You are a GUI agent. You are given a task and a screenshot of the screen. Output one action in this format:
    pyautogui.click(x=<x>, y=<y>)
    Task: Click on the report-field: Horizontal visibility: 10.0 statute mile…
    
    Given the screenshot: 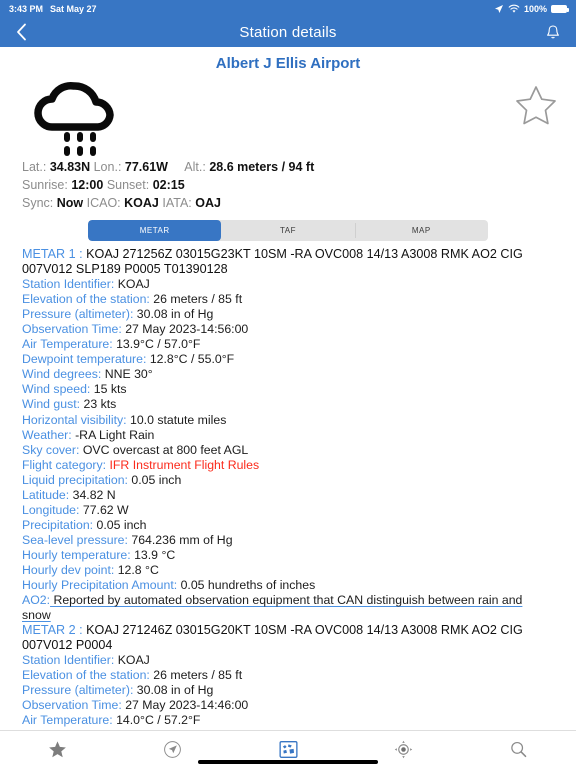 What is the action you would take?
    pyautogui.click(x=288, y=420)
    